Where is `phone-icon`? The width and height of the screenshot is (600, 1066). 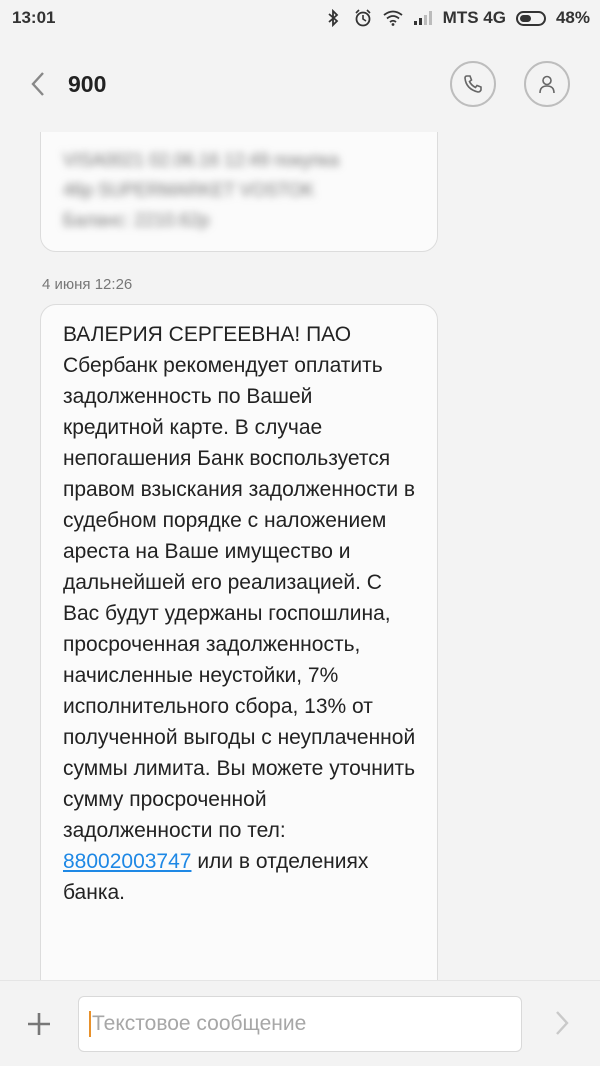 phone-icon is located at coordinates (473, 84).